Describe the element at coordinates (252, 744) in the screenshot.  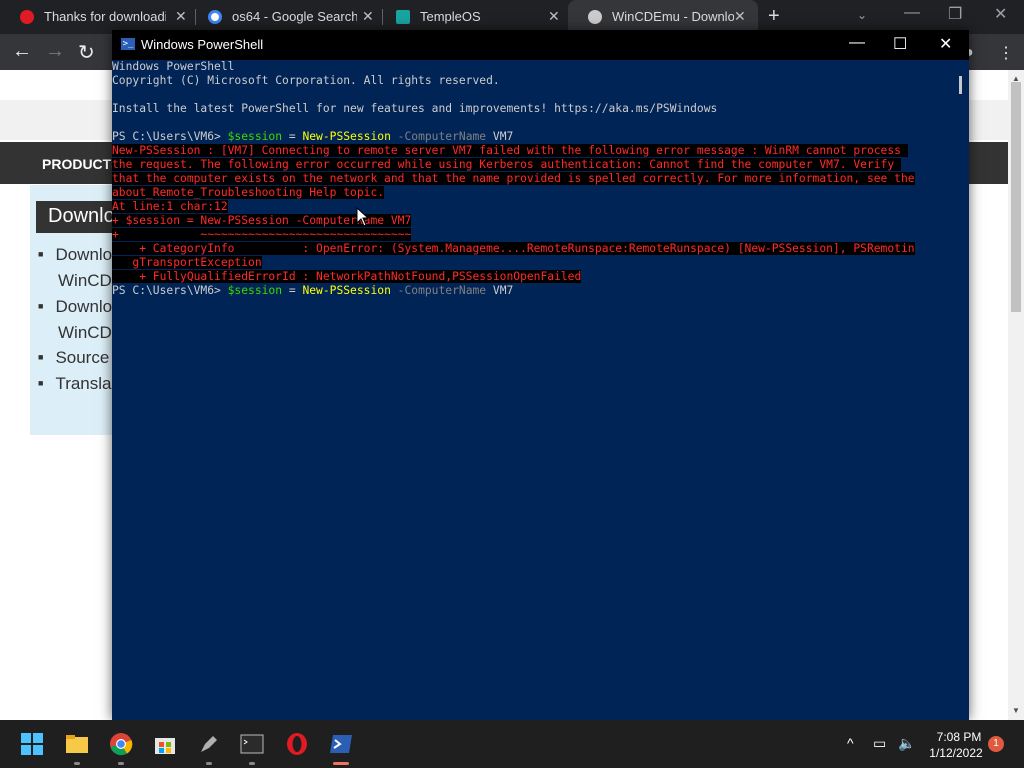
I see `terminal-icon` at that location.